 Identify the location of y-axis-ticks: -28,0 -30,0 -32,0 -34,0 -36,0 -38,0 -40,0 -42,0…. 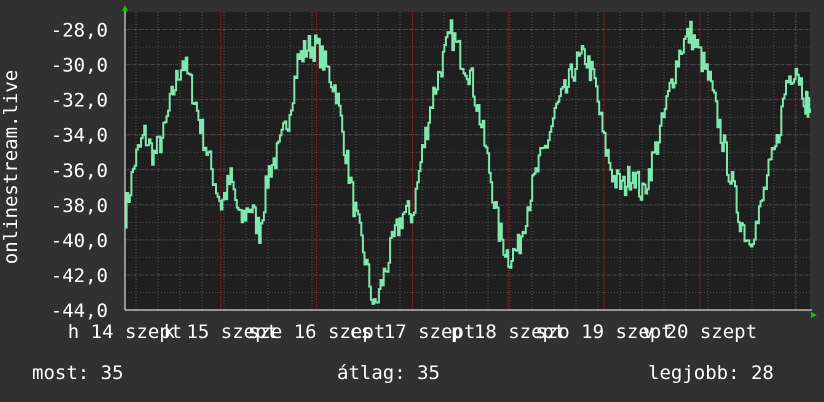
(79, 171).